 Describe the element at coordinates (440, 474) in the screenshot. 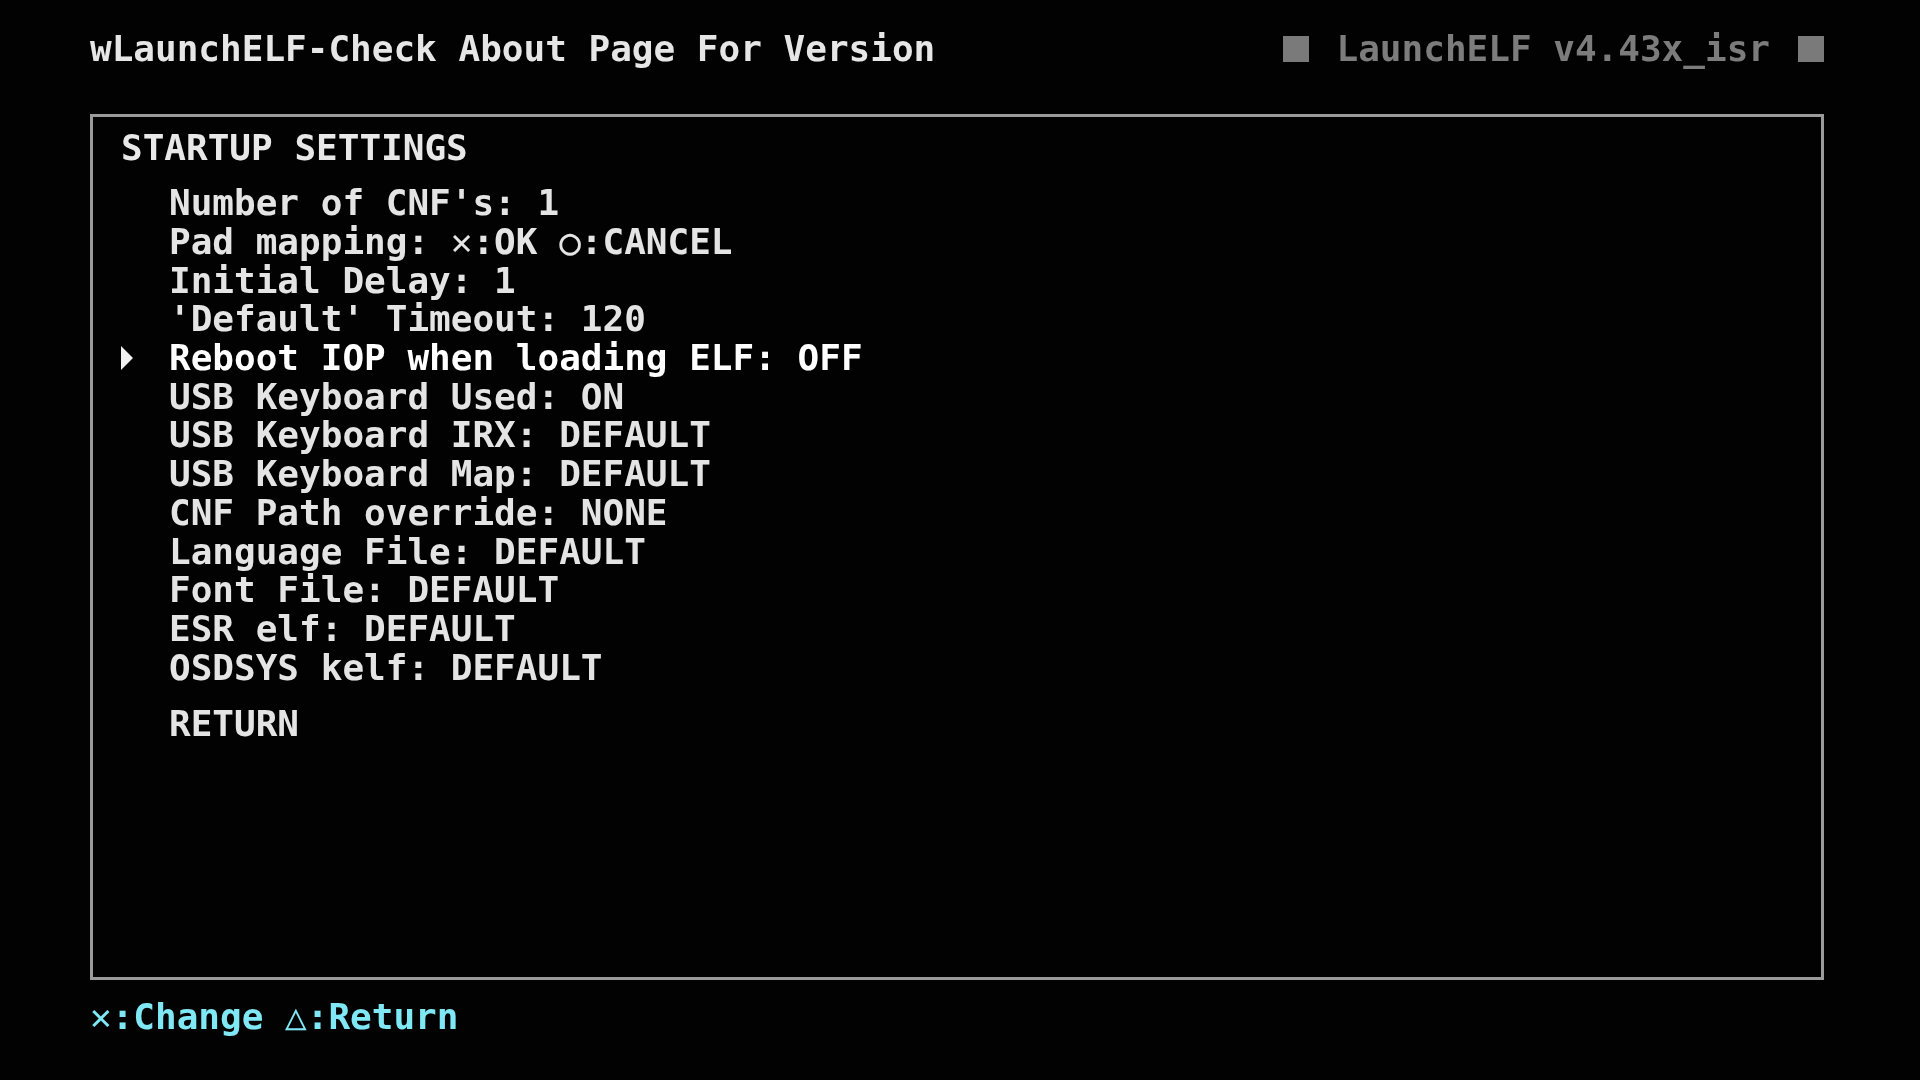

I see `menu-item: USB Keyboard Map: DEFAULT` at that location.